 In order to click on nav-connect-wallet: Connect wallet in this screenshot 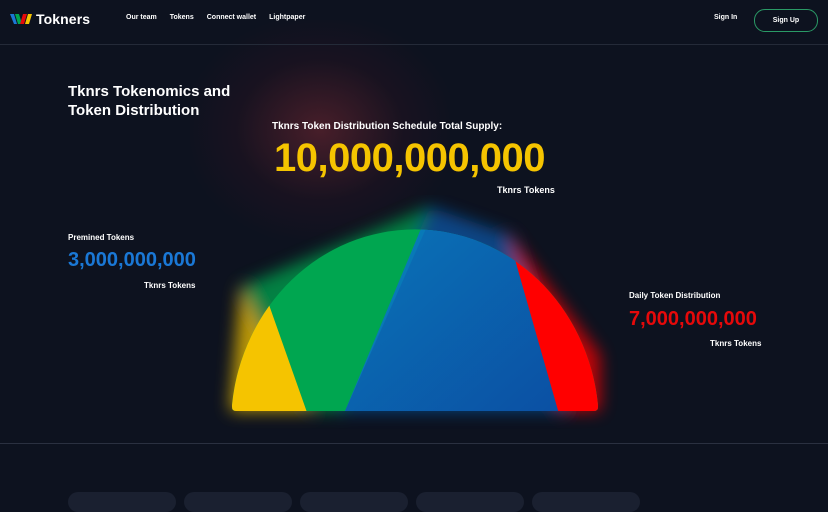, I will do `click(231, 17)`.